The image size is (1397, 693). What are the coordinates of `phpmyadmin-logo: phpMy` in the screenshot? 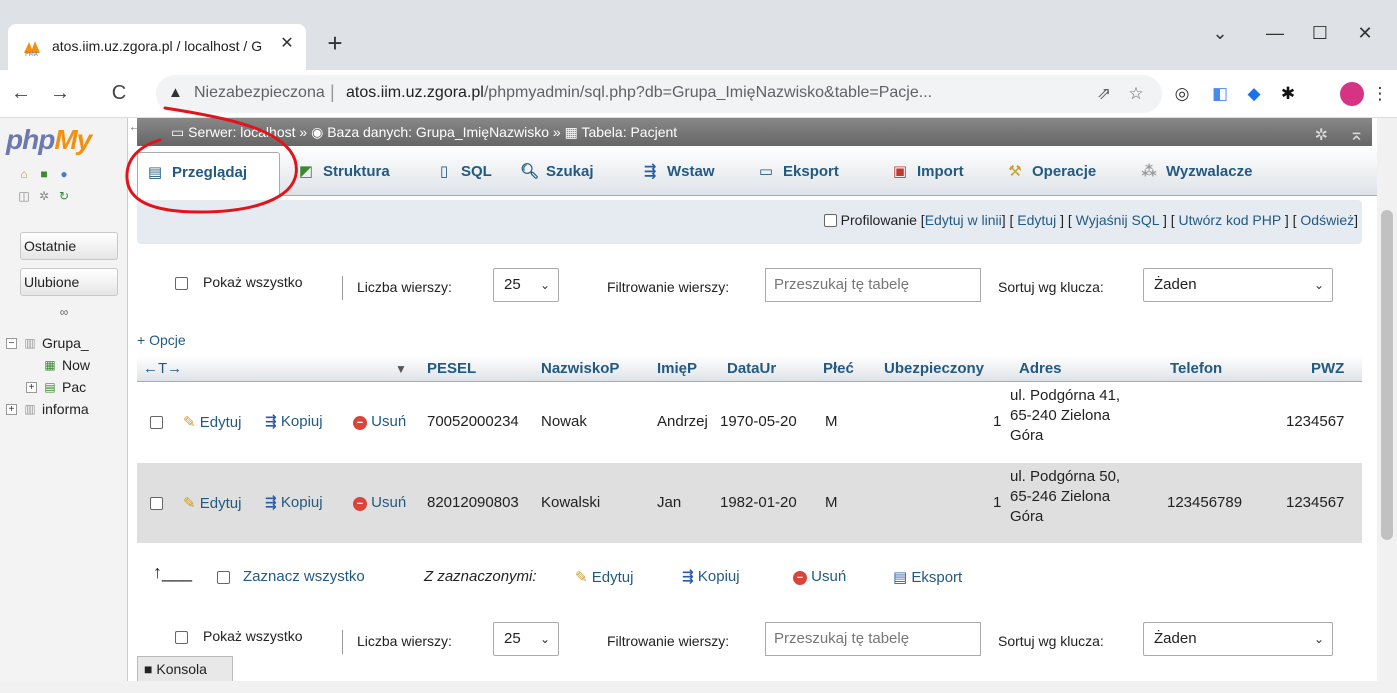 It's located at (49, 140).